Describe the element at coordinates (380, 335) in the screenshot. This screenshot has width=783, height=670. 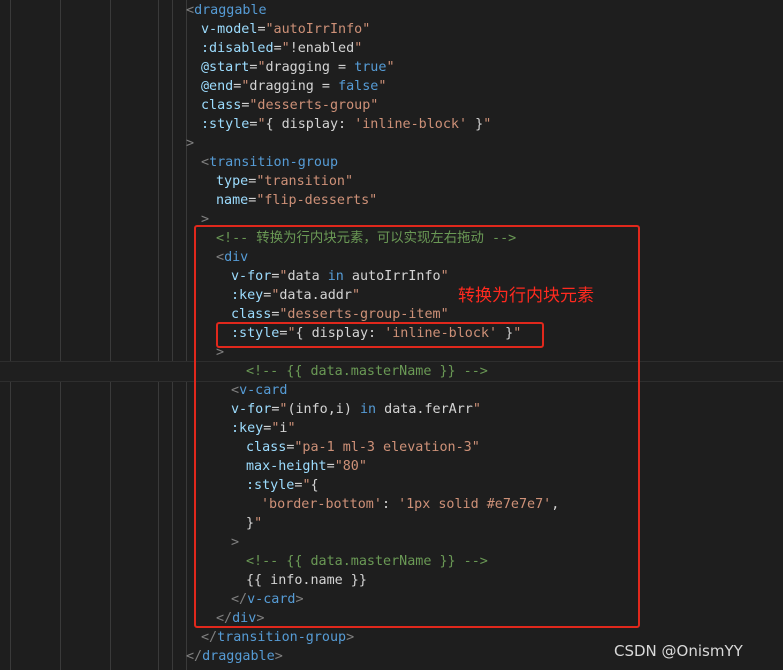
I see `highlight-box-style-line` at that location.